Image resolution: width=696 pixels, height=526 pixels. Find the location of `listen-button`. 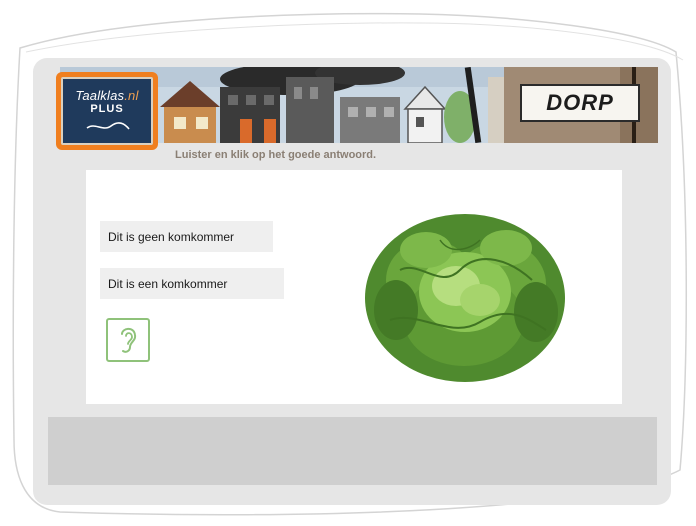

listen-button is located at coordinates (128, 340).